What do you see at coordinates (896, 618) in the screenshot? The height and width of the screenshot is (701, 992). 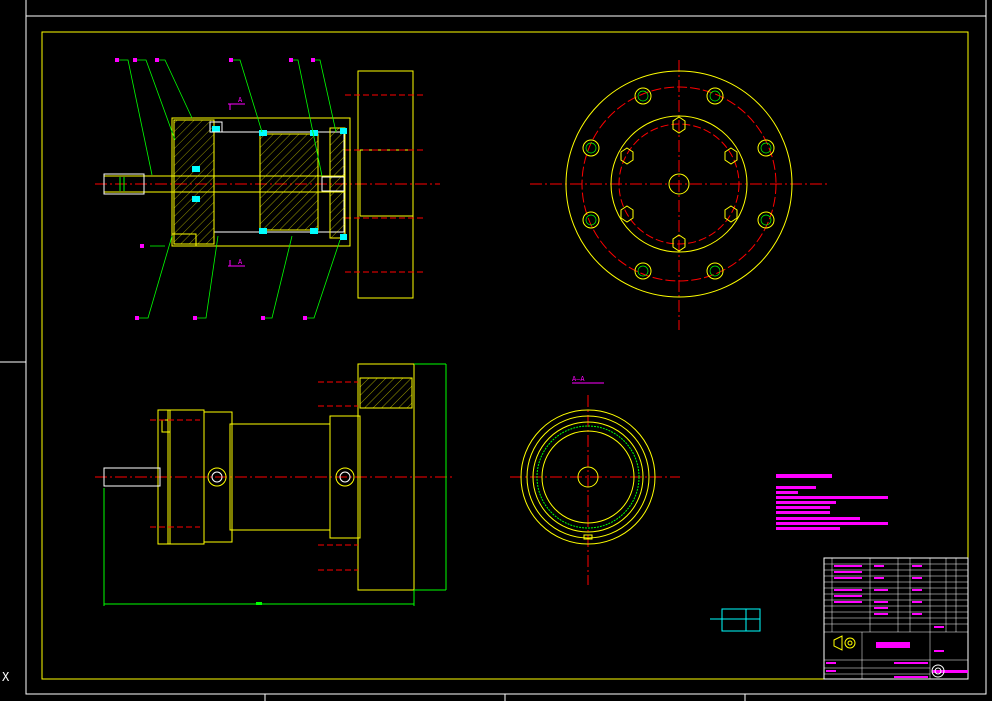 I see `title-block` at bounding box center [896, 618].